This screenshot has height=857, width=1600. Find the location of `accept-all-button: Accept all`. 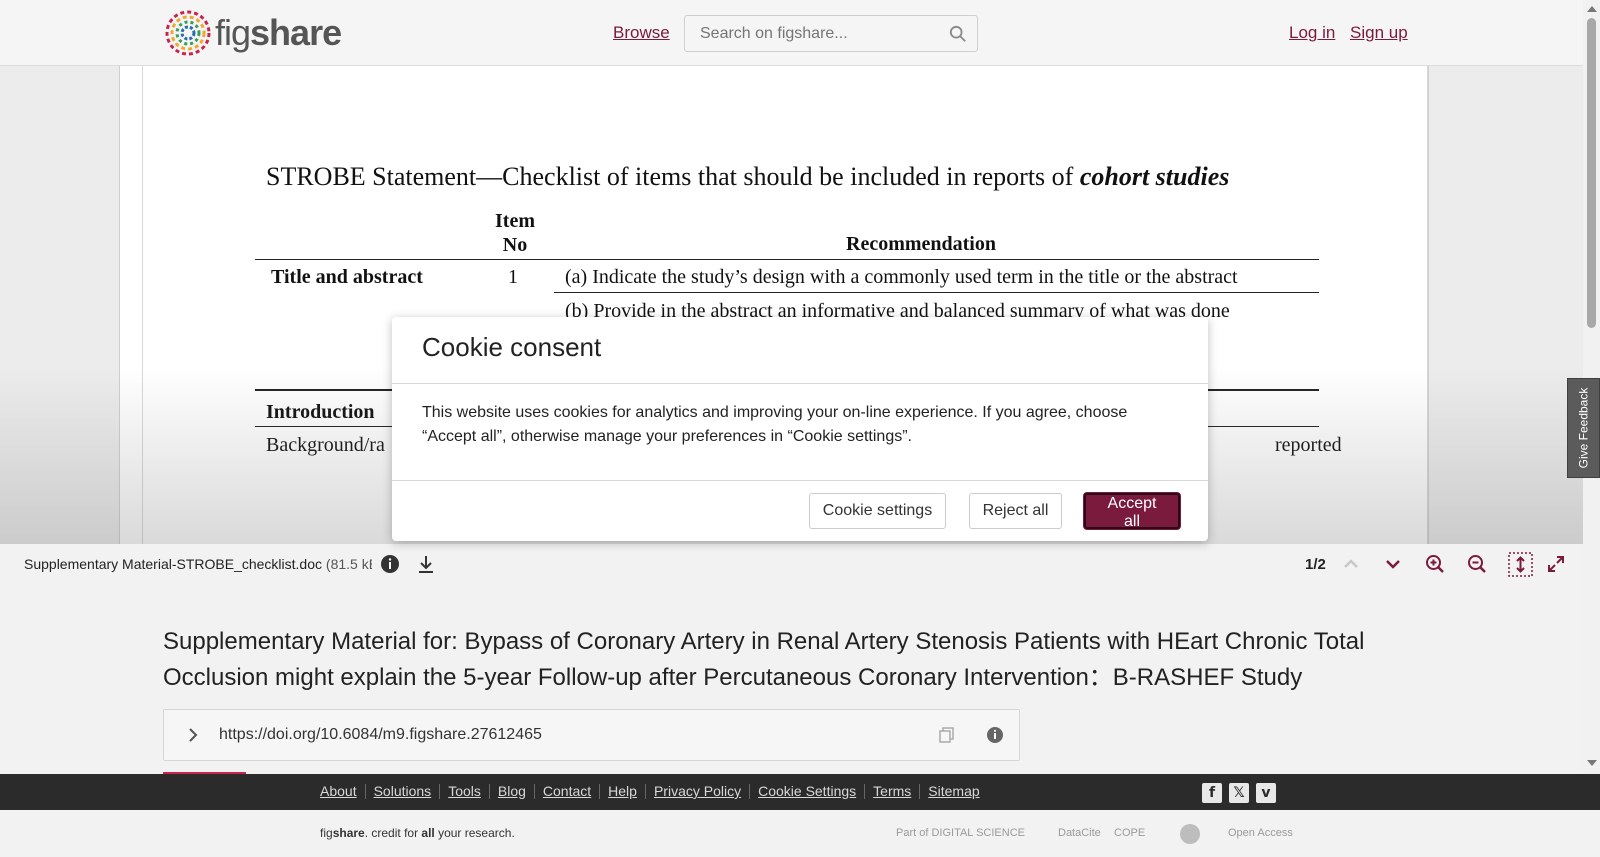

accept-all-button: Accept all is located at coordinates (1132, 511).